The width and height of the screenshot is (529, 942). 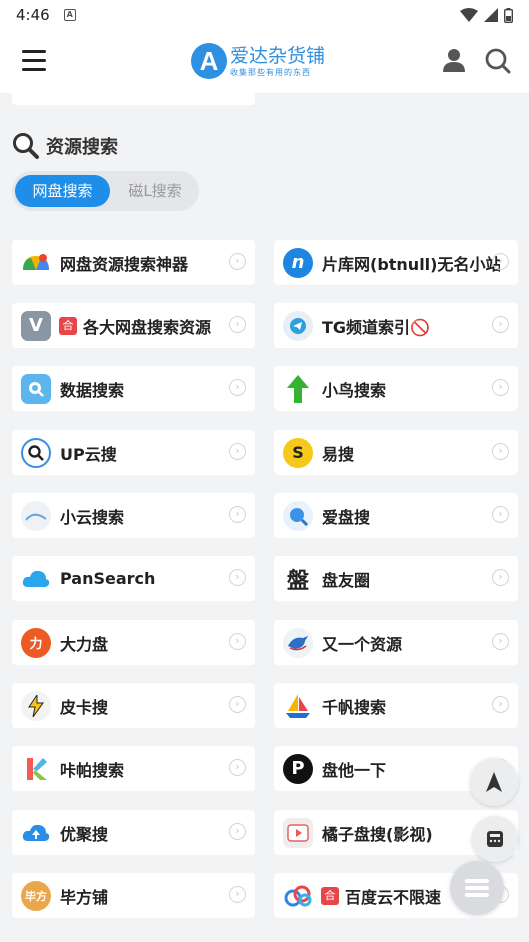 What do you see at coordinates (36, 705) in the screenshot?
I see `lightning-icon` at bounding box center [36, 705].